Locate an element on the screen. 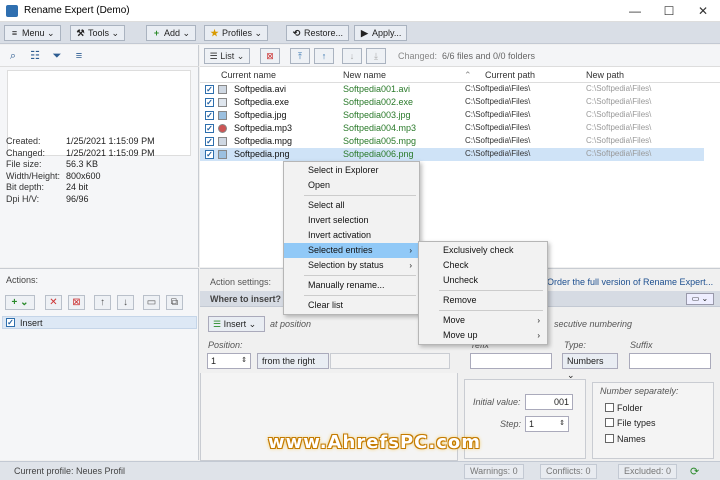  menu-item-invert-selection: Invert selection is located at coordinates (351, 220).